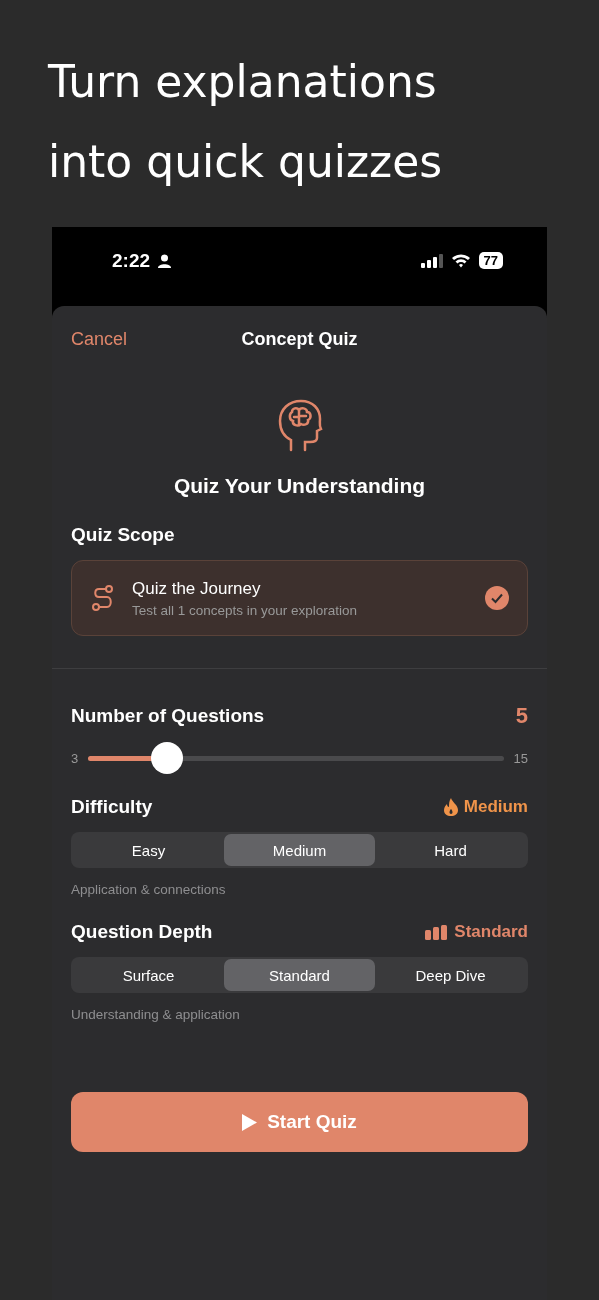  What do you see at coordinates (299, 975) in the screenshot?
I see `segment-button: Standard` at bounding box center [299, 975].